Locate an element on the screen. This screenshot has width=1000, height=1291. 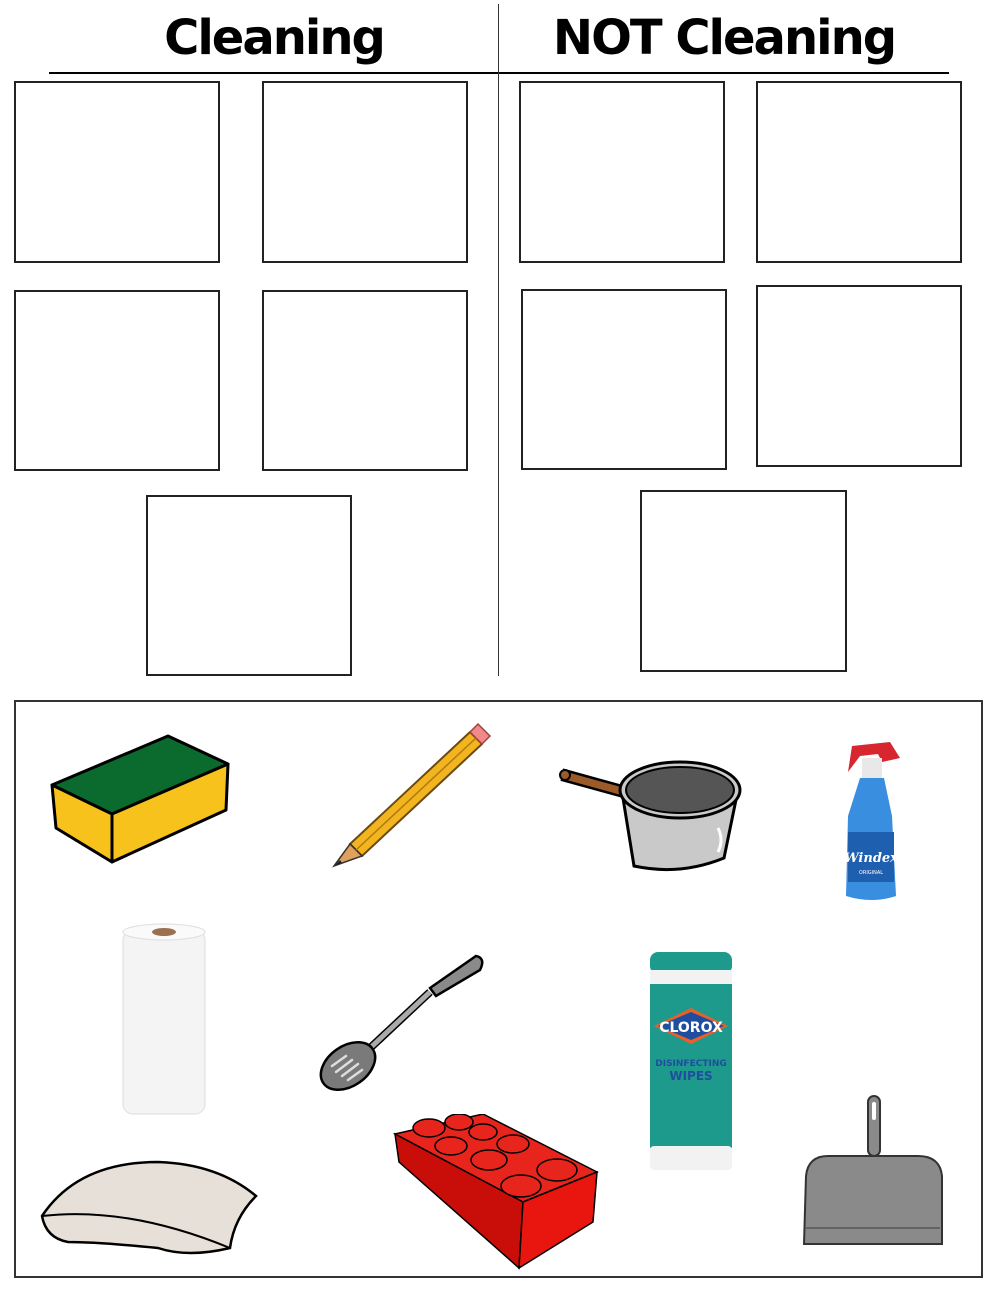
slotted-spoon-icon is located at coordinates (401, 1023).